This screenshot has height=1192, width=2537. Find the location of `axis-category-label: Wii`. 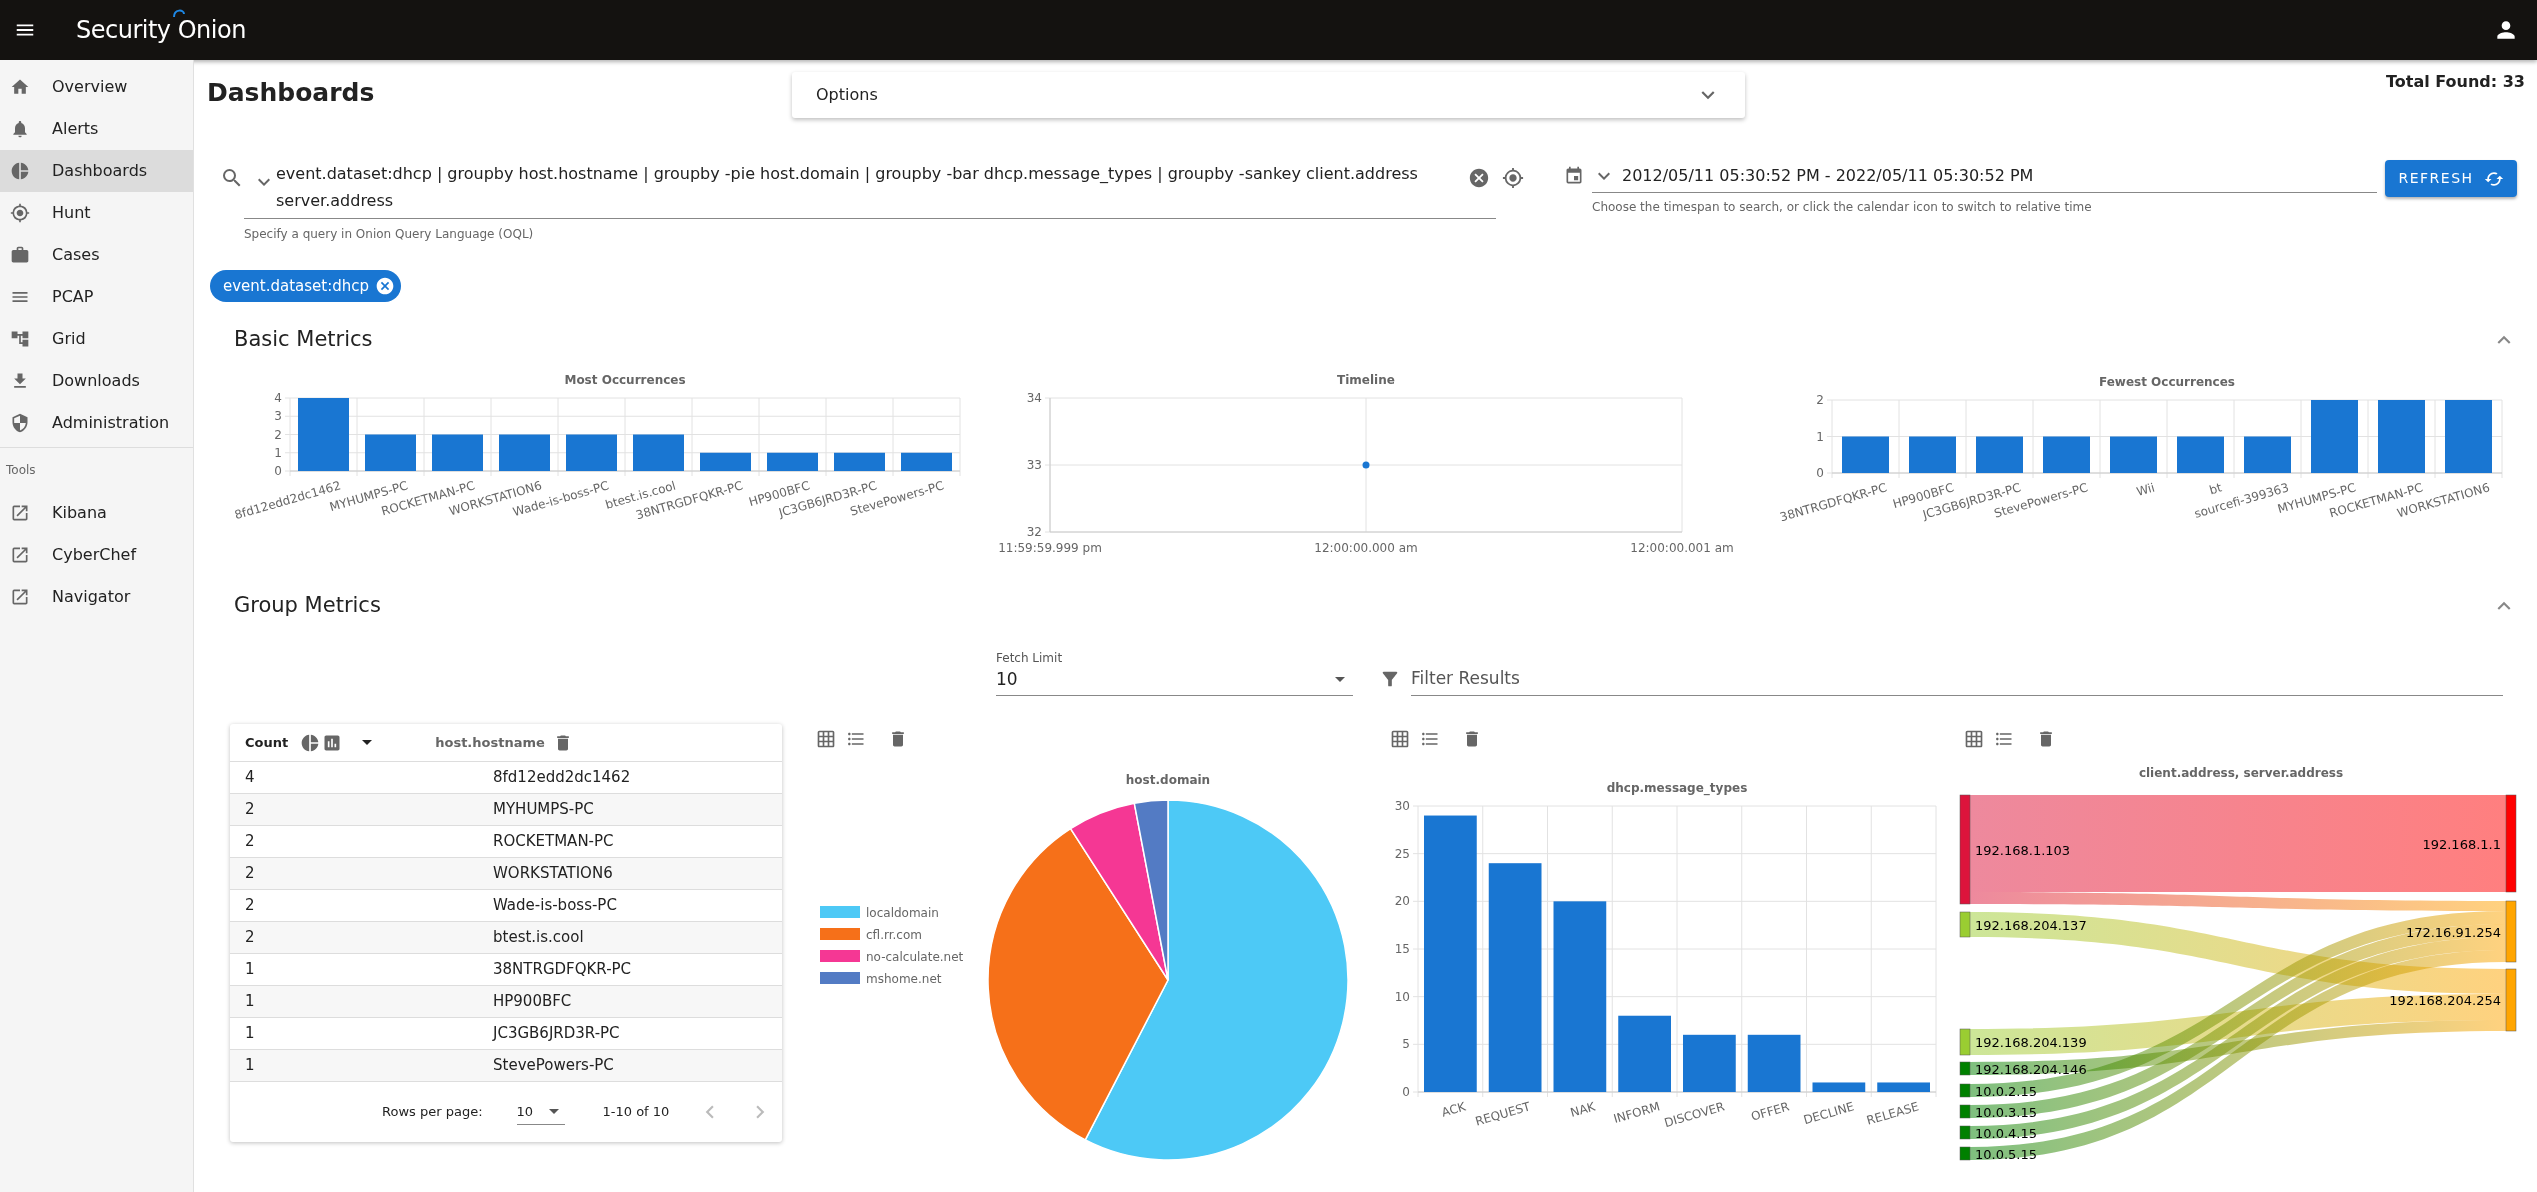

axis-category-label: Wii is located at coordinates (2145, 489).